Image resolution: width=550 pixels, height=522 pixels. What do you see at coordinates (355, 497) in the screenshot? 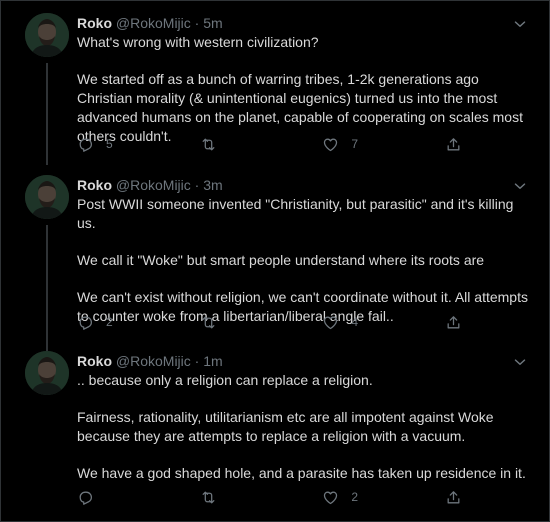
I see `like-count: 2` at bounding box center [355, 497].